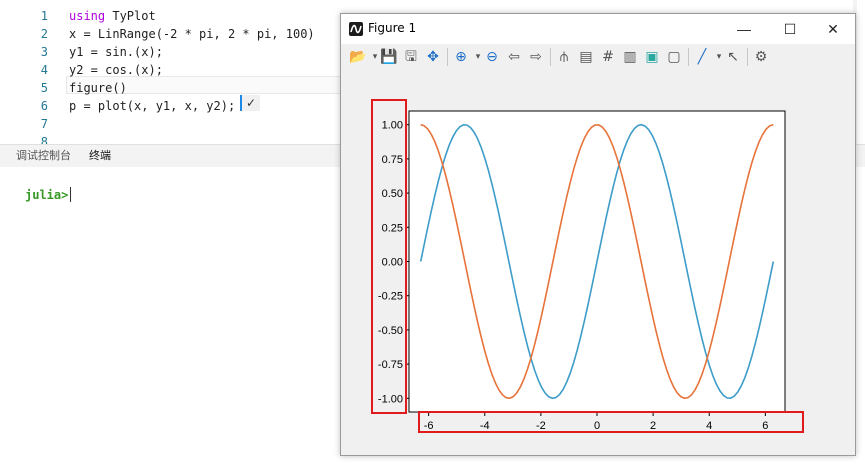 The height and width of the screenshot is (470, 865). What do you see at coordinates (170, 52) in the screenshot?
I see `code-line: 3 y1 = sin.(x);` at bounding box center [170, 52].